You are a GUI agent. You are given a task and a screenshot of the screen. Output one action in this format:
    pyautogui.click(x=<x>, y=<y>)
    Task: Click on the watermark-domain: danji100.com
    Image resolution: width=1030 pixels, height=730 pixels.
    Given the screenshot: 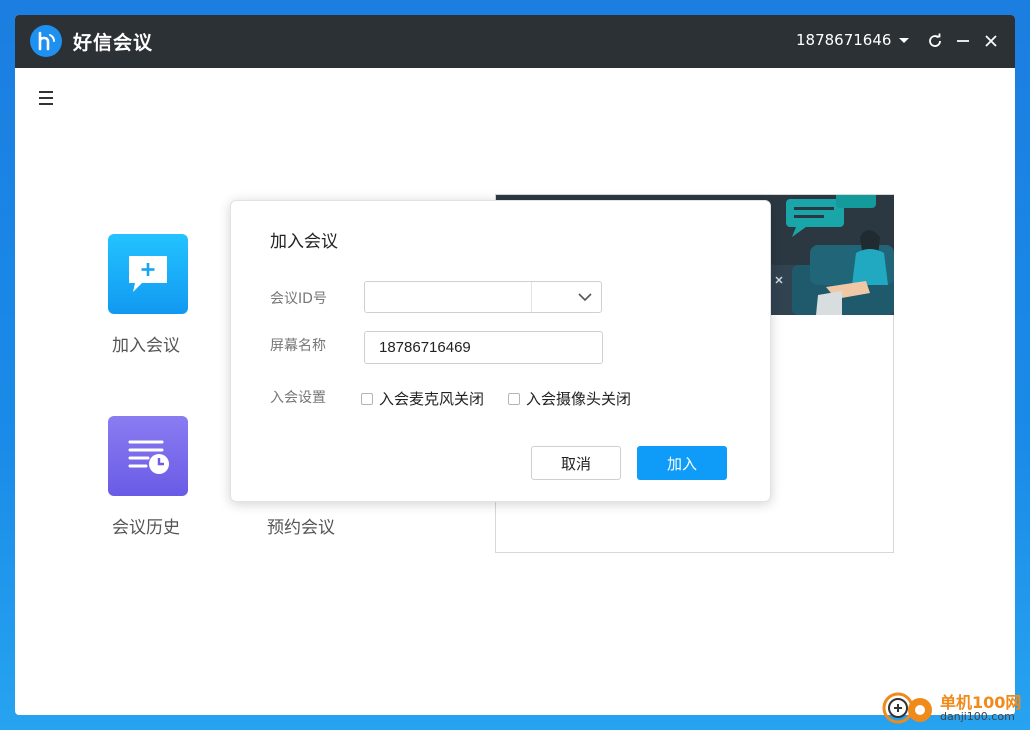 What is the action you would take?
    pyautogui.click(x=977, y=716)
    